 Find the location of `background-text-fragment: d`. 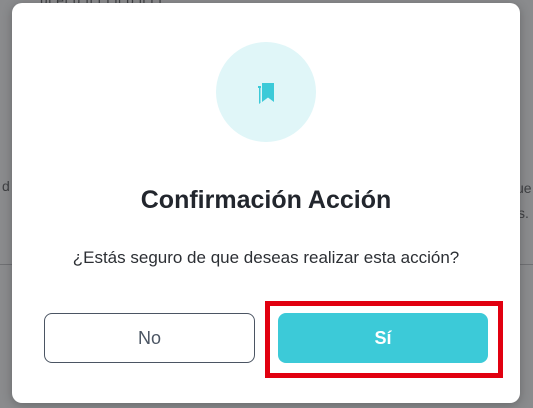

background-text-fragment: d is located at coordinates (6, 186).